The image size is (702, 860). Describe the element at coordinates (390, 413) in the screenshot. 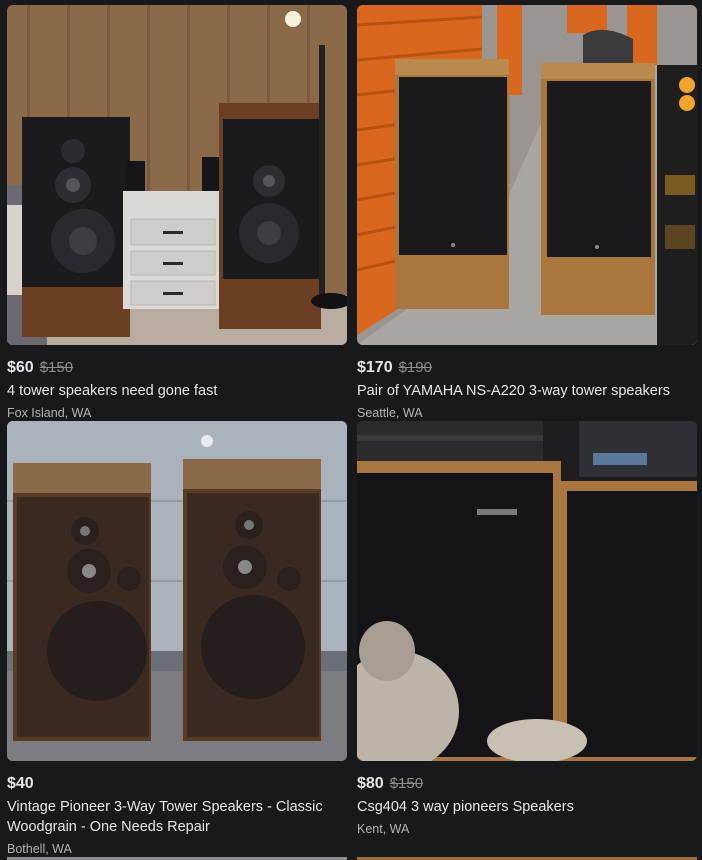

I see `listing-location: Seattle, WA` at that location.